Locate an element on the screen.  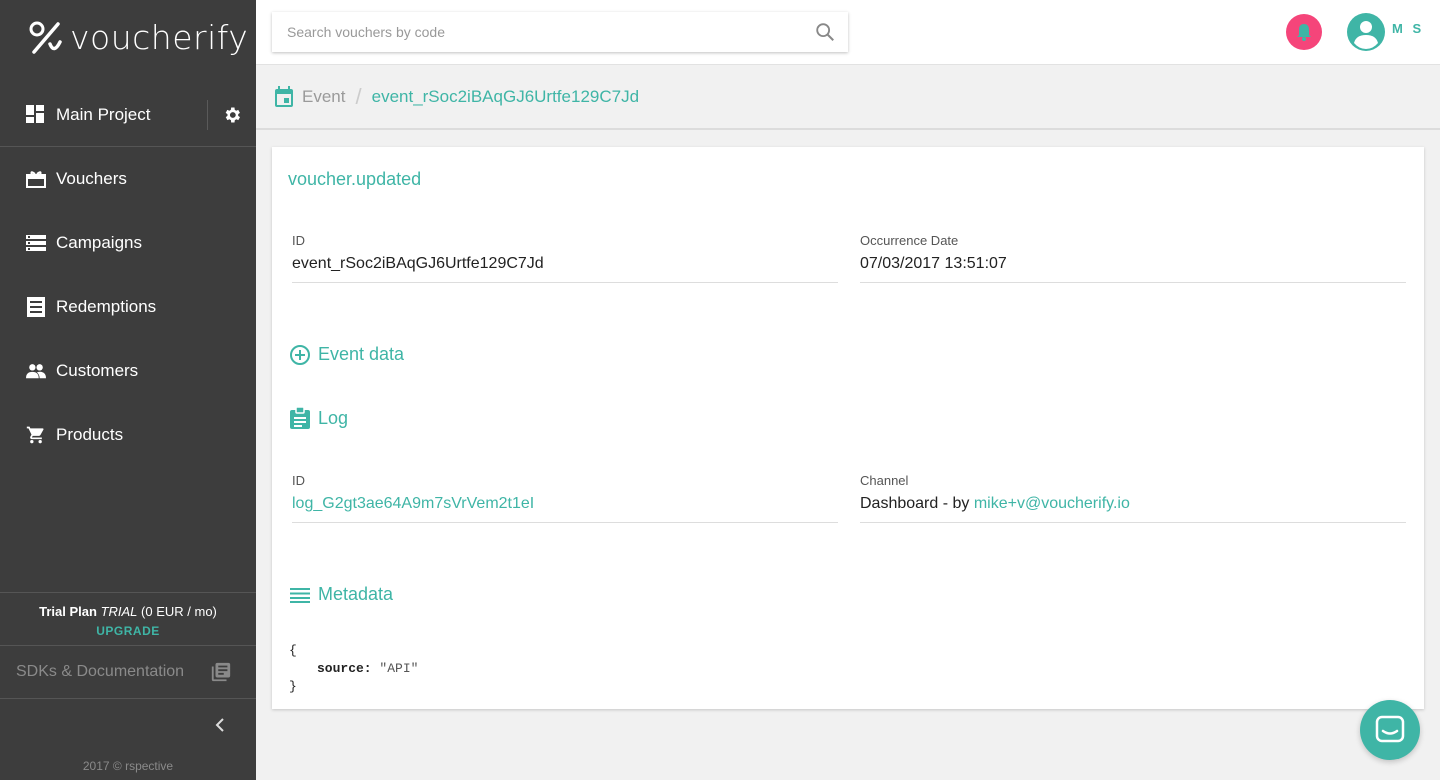
project-row: Main Project is located at coordinates (128, 115).